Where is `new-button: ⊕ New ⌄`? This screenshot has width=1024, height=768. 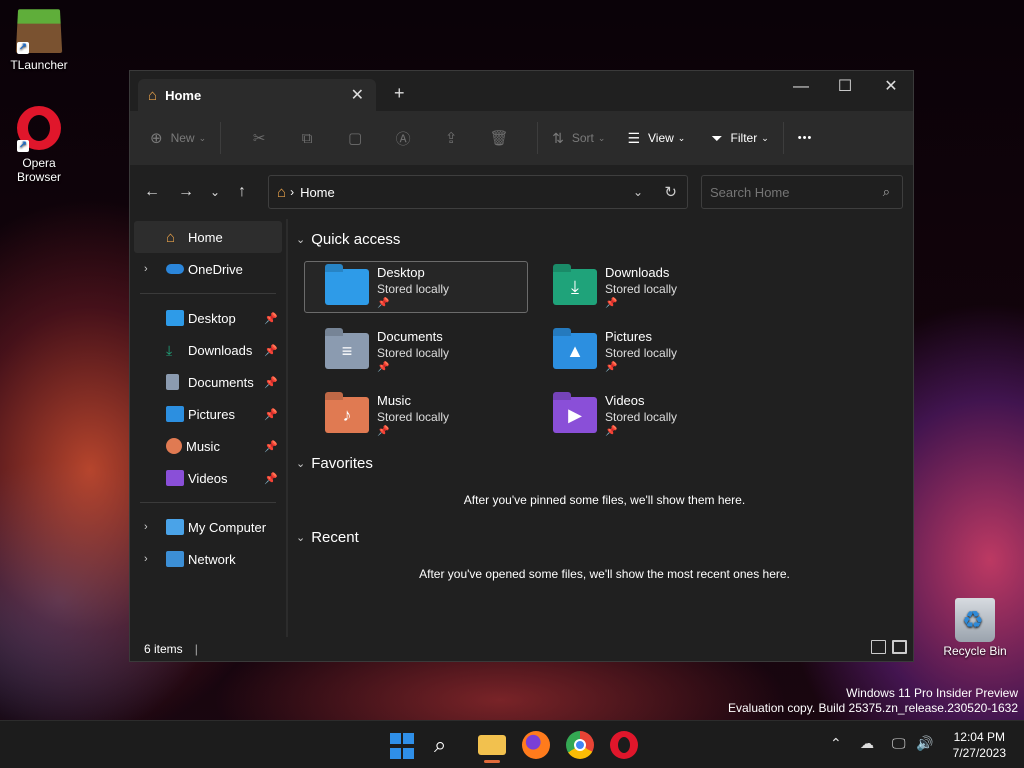 new-button: ⊕ New ⌄ is located at coordinates (178, 138).